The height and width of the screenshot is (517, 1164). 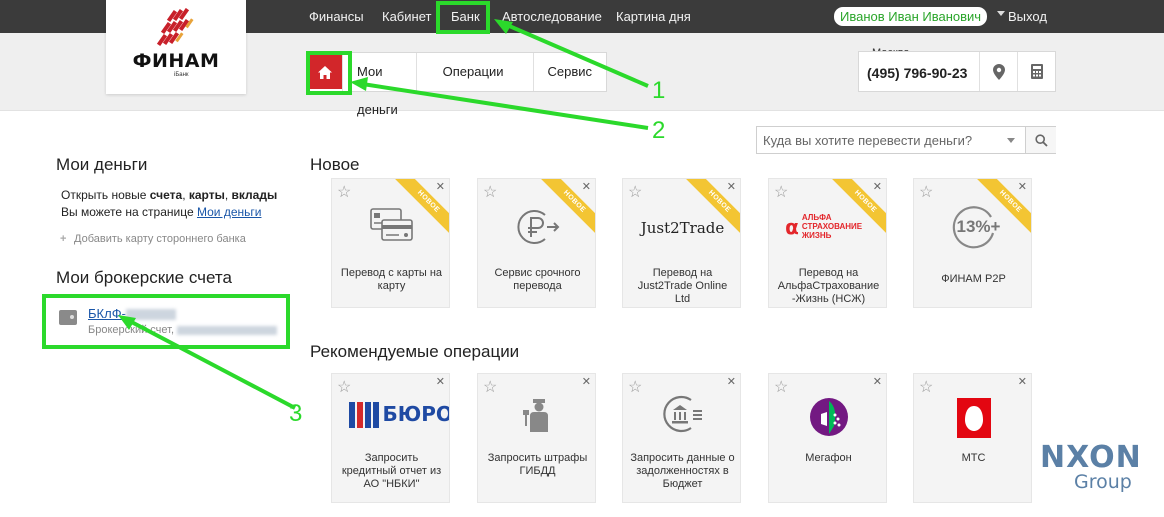 I want to click on card-urgent-transfer: ☆ ✕ НОВОЕ Сервис срочного перевода, so click(x=536, y=243).